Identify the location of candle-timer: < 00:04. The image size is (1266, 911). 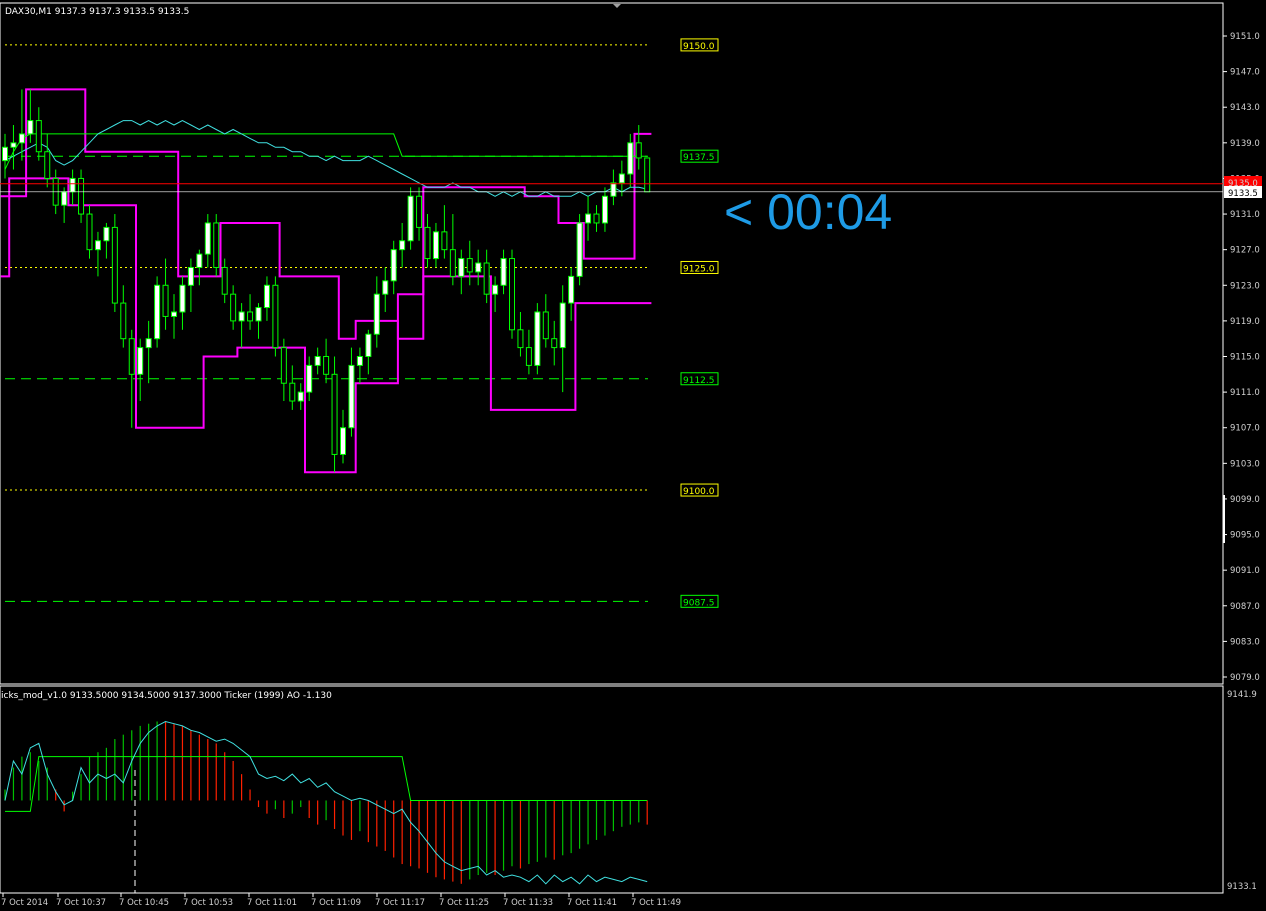
(808, 212).